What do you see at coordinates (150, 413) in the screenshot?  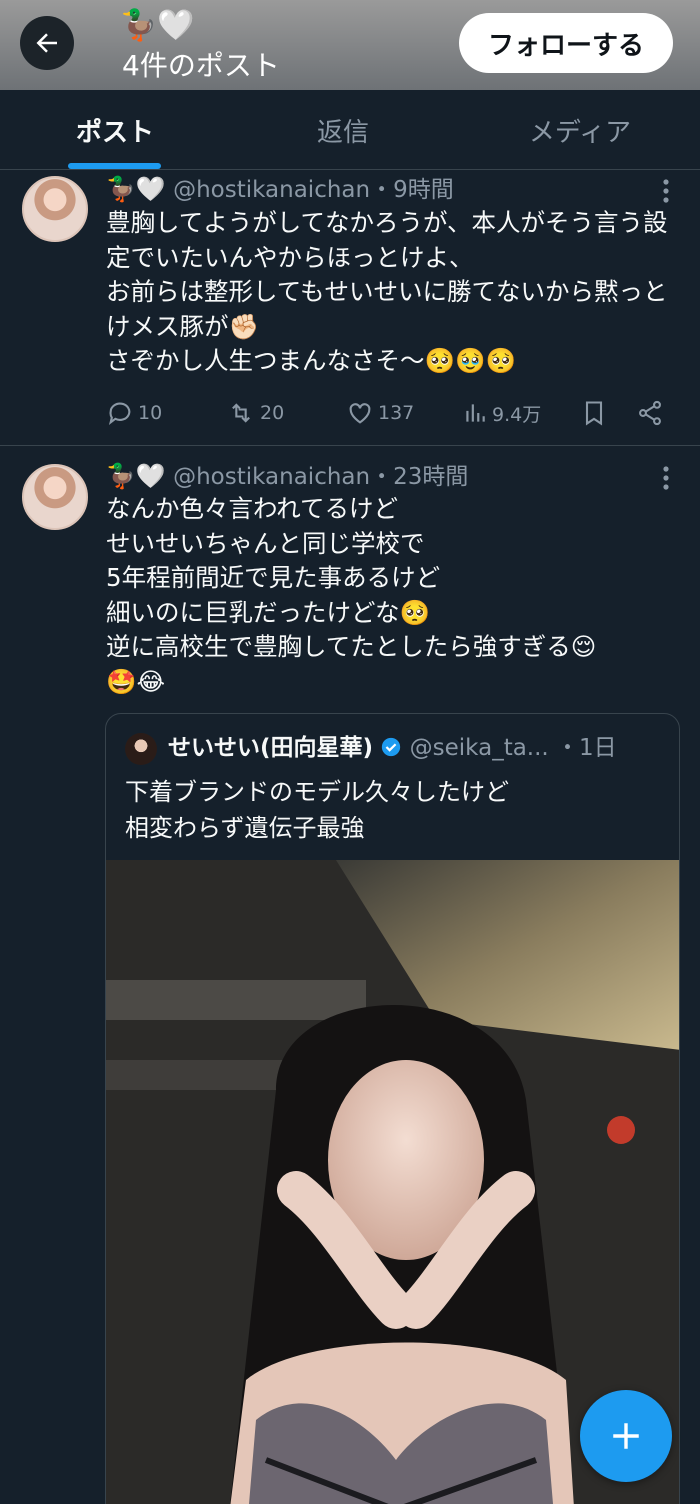 I see `reply-count: 10` at bounding box center [150, 413].